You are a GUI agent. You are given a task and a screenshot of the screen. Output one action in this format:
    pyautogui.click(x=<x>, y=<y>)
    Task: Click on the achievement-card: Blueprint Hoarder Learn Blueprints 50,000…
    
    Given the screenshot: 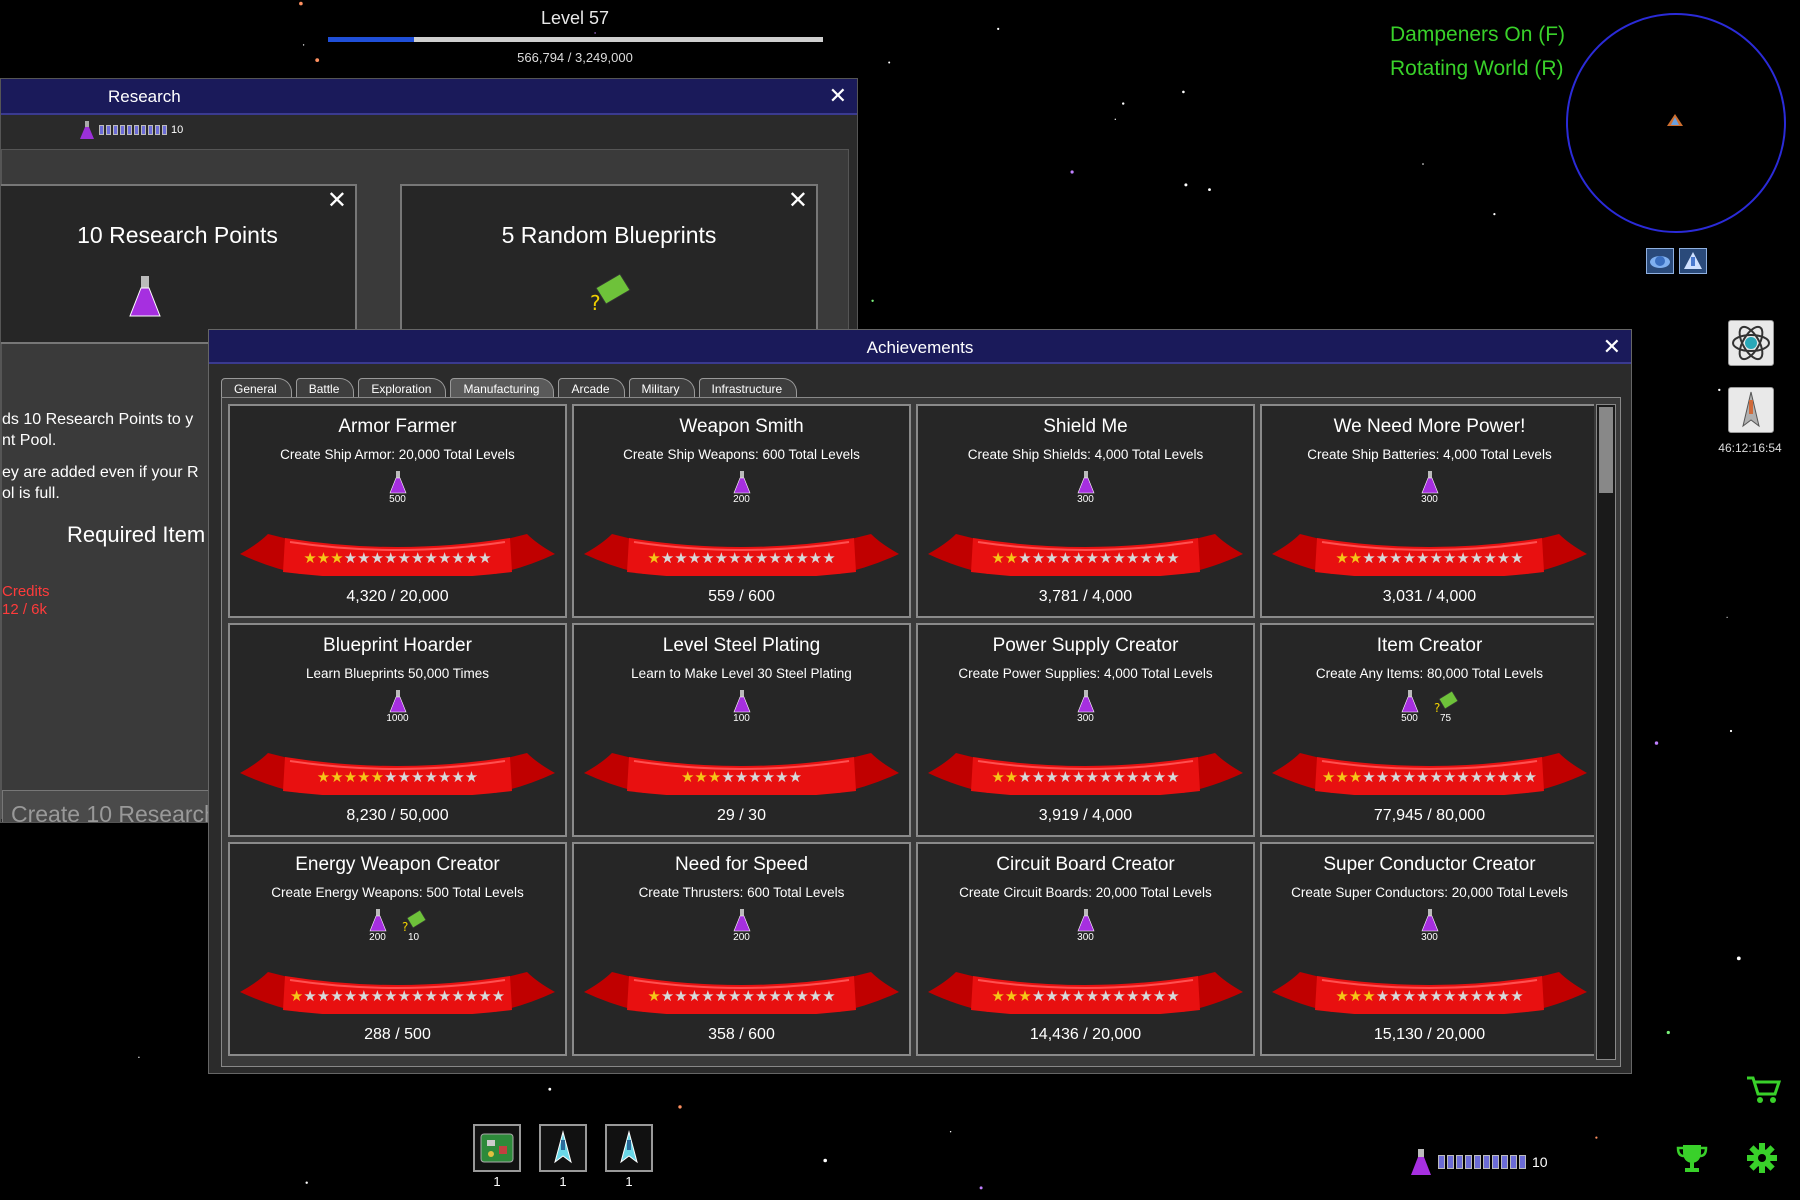 What is the action you would take?
    pyautogui.click(x=397, y=730)
    